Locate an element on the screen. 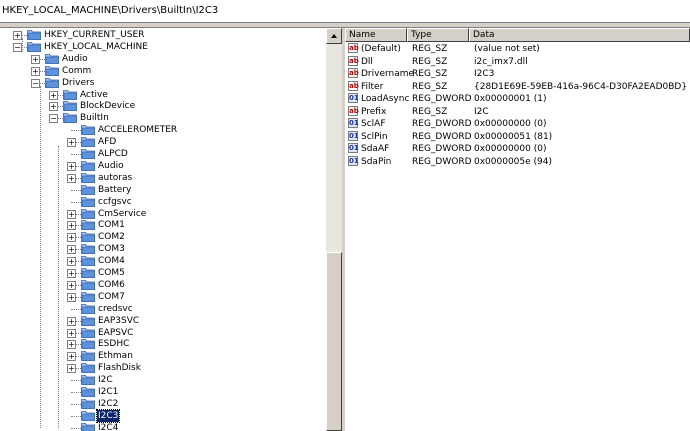 The width and height of the screenshot is (690, 431). tree-node: + FlashDisk is located at coordinates (163, 368).